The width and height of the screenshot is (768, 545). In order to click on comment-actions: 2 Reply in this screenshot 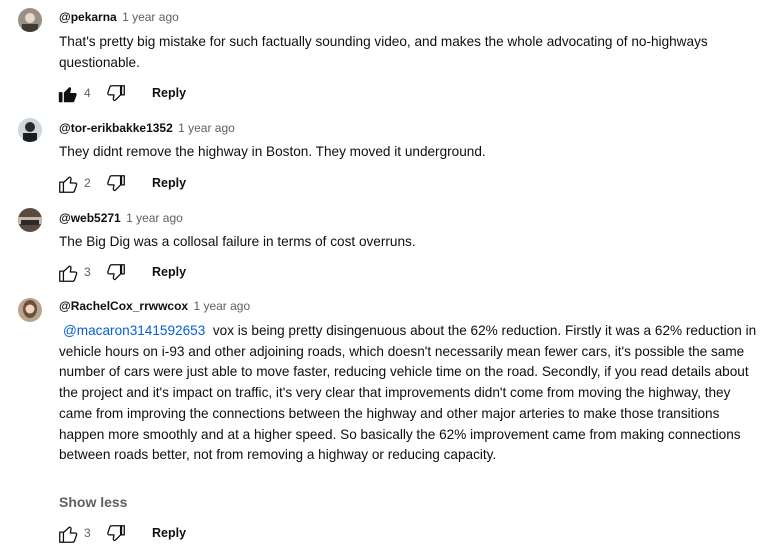, I will do `click(157, 184)`.